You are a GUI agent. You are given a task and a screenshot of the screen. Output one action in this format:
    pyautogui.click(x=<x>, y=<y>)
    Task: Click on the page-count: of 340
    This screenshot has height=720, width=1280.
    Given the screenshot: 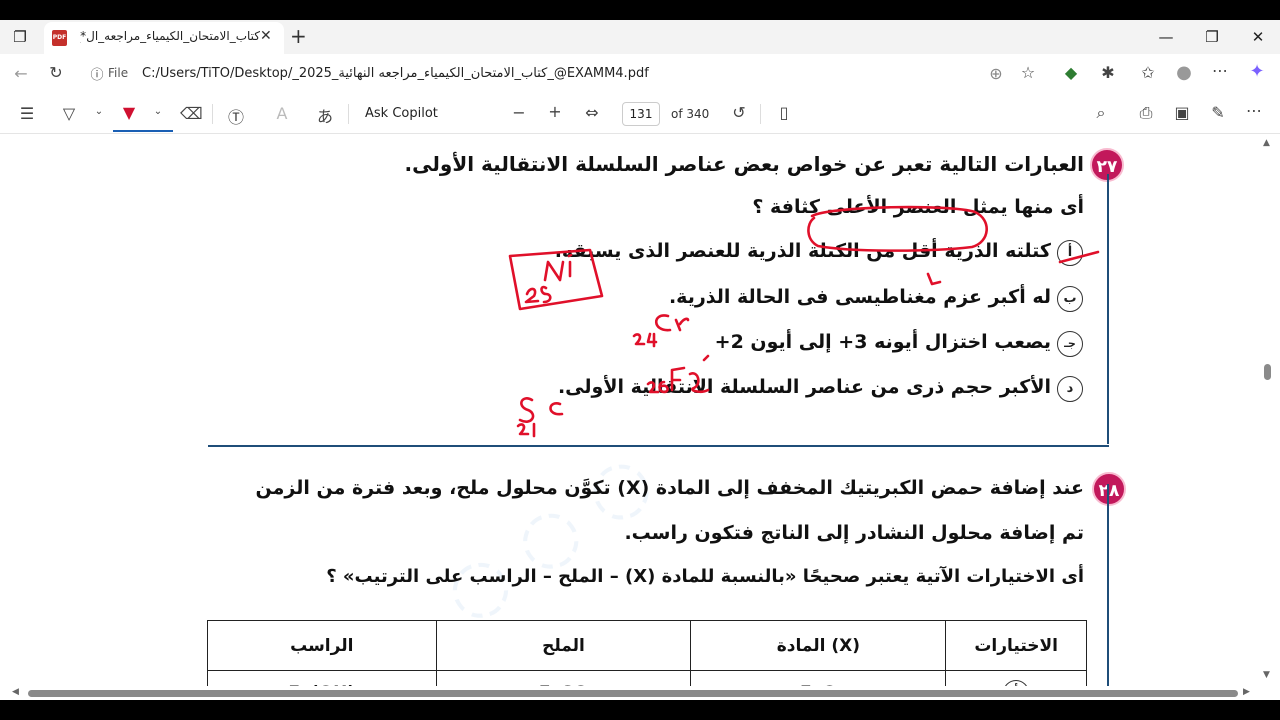 What is the action you would take?
    pyautogui.click(x=690, y=114)
    